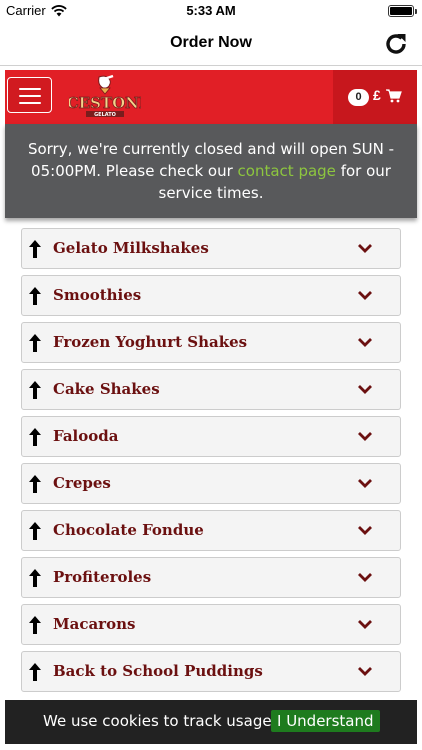 The image size is (422, 750). What do you see at coordinates (150, 342) in the screenshot?
I see `category-label: Frozen Yoghurt Shakes` at bounding box center [150, 342].